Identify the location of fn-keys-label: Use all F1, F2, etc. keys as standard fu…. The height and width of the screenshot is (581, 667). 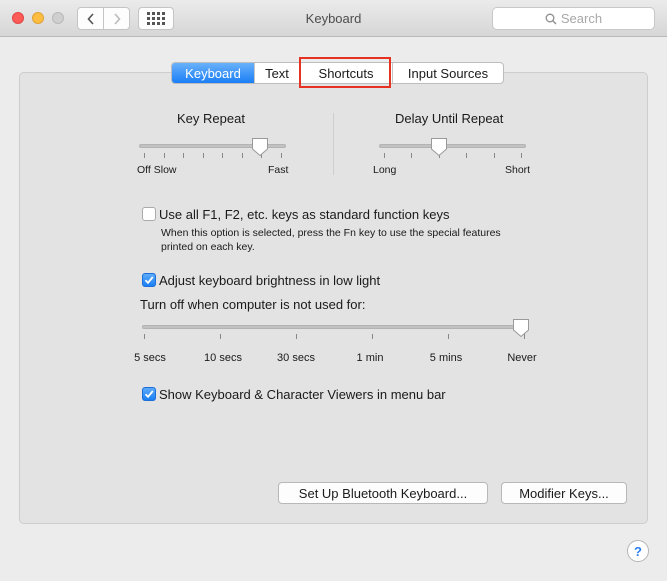
(304, 214).